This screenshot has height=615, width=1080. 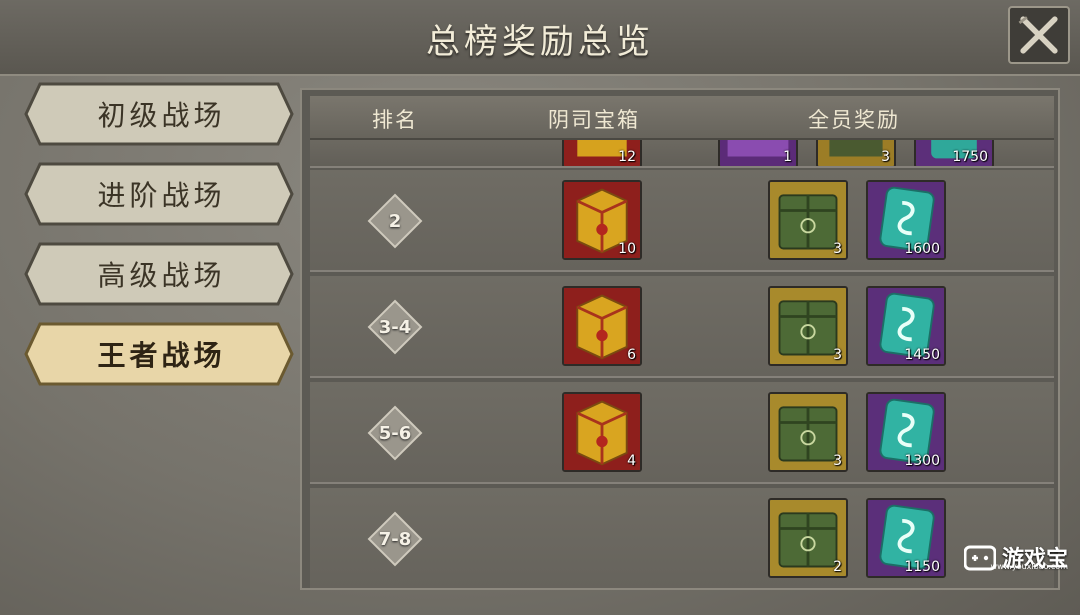 I want to click on tab-label: 高级战场, so click(x=161, y=275).